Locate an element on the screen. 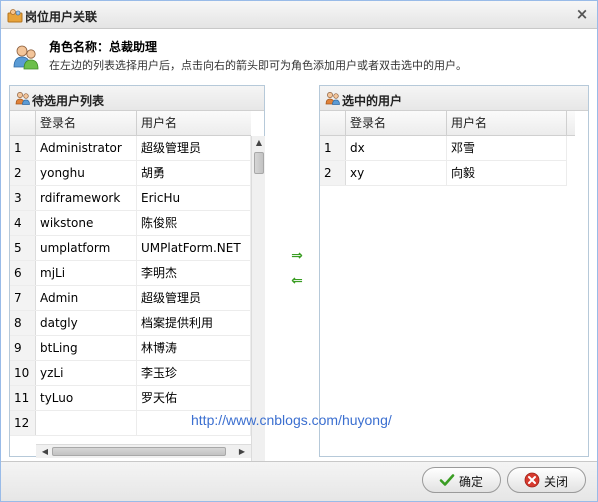  close-button: 关闭 is located at coordinates (546, 480).